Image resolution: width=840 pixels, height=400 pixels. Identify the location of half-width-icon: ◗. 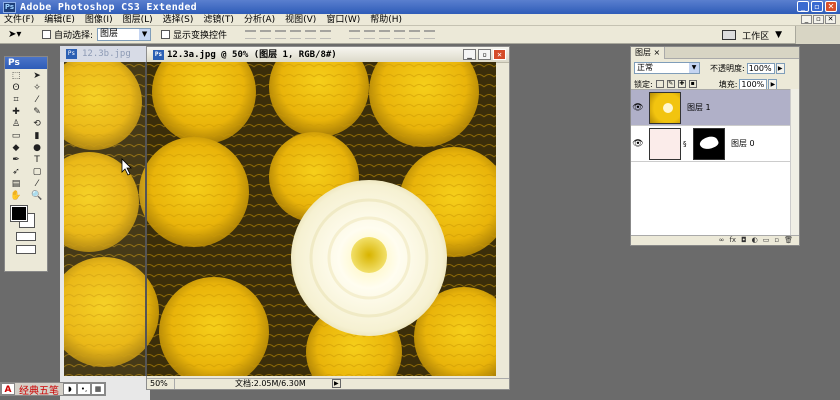
(70, 389).